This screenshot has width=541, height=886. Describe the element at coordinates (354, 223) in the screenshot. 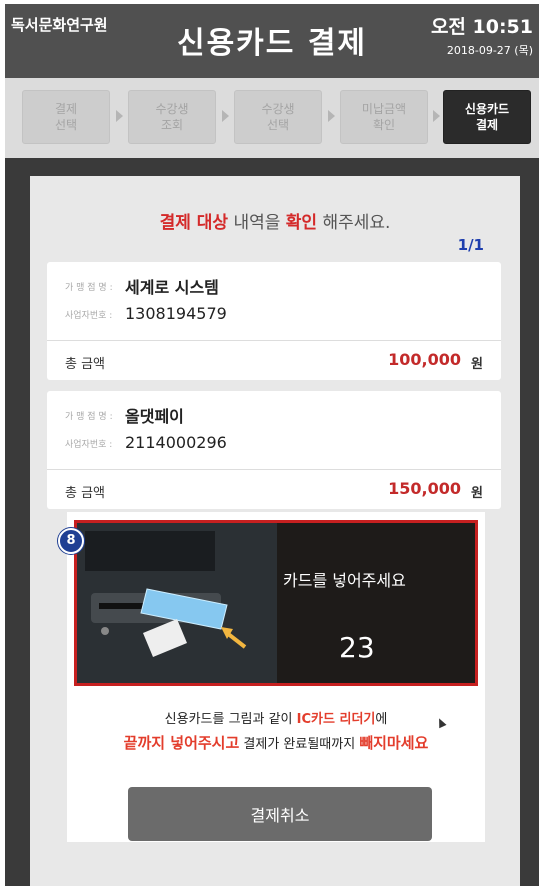

I see `instruction-text-part: 해주세요.` at that location.